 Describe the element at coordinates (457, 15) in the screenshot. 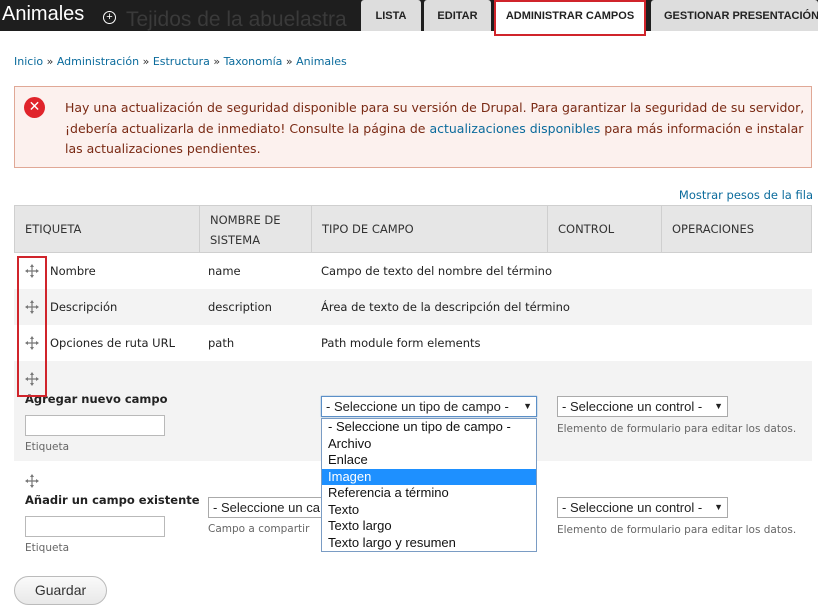

I see `tab-editar: EDITAR` at that location.